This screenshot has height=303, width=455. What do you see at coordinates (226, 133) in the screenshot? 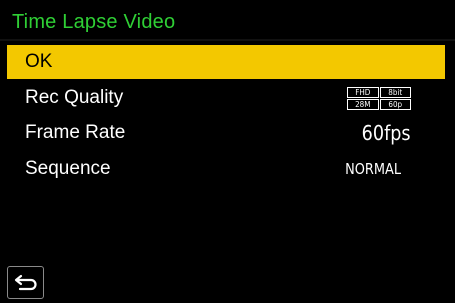
I see `menu-item-frame-rate: Frame Rate 60fps` at bounding box center [226, 133].